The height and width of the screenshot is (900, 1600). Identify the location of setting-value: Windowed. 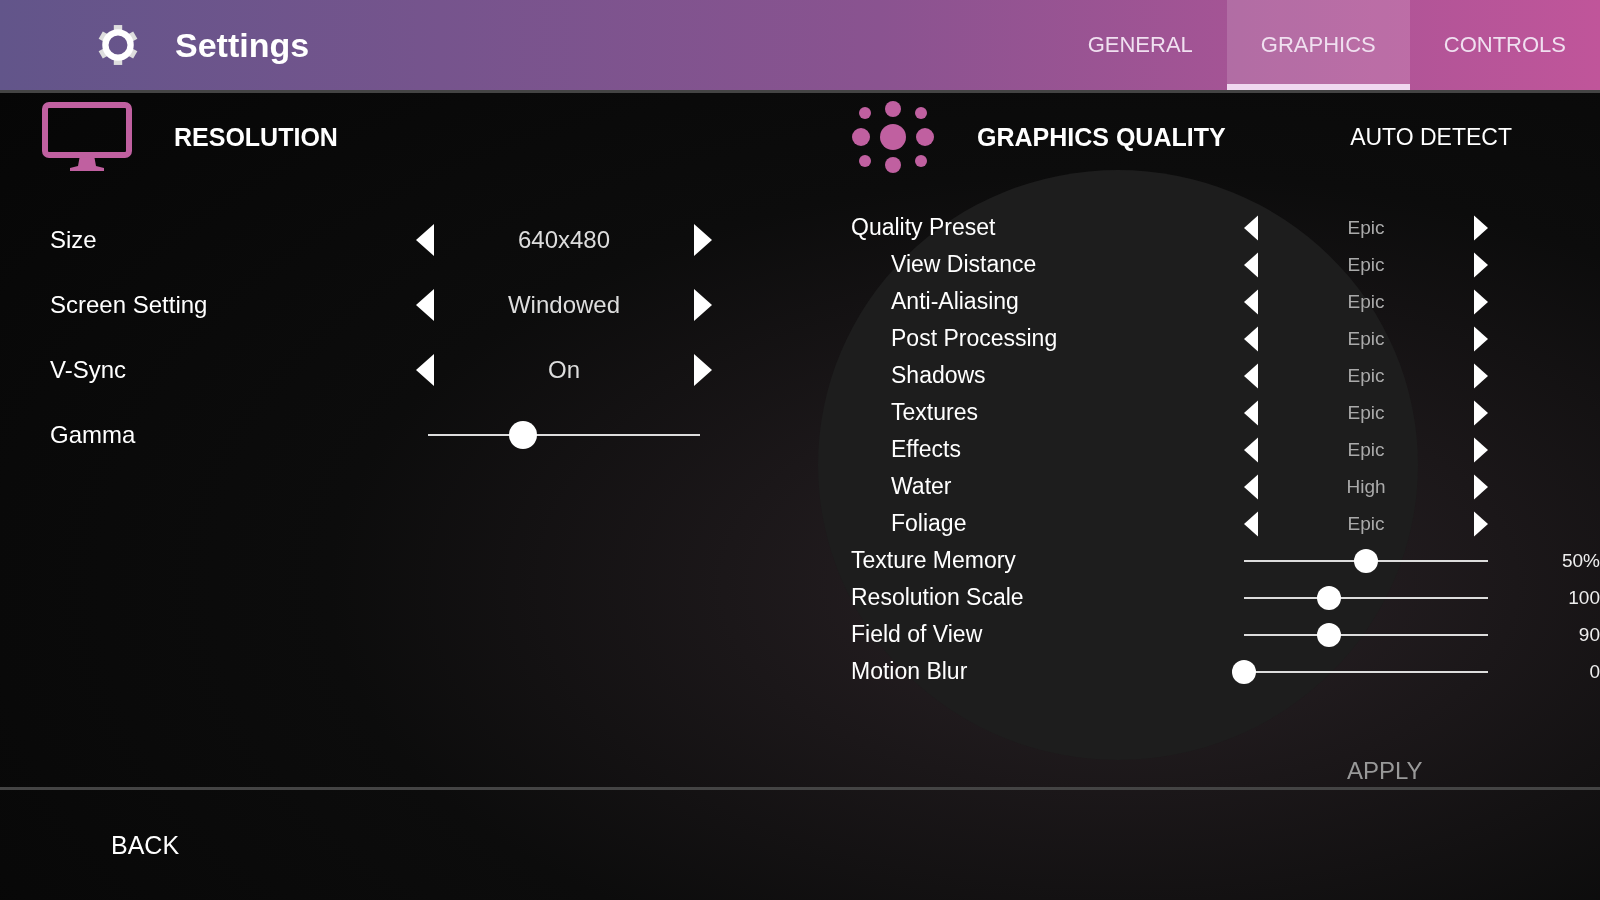
(564, 304).